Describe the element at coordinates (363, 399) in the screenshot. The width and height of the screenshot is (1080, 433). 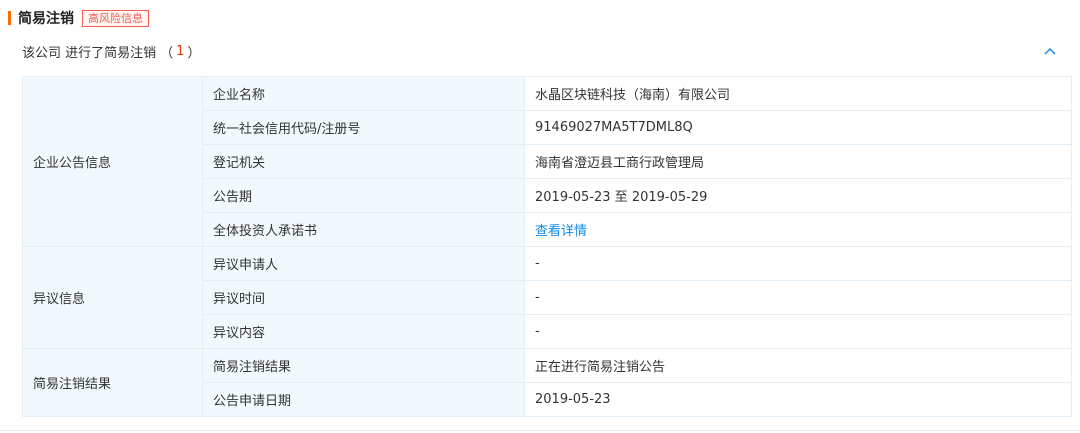
I see `row-label: 公告申请日期` at that location.